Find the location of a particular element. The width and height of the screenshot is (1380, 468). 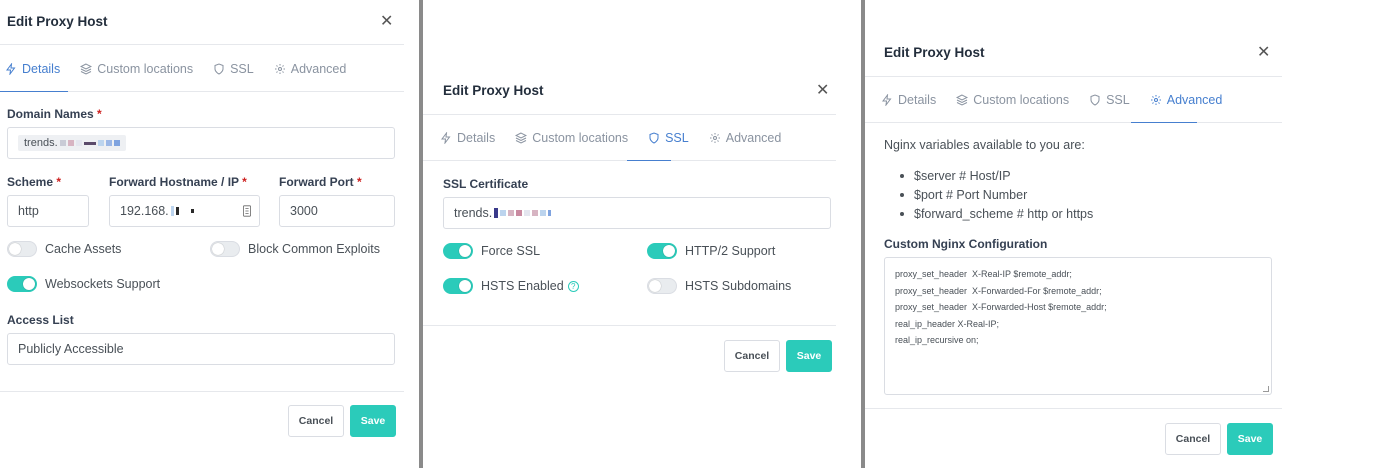

toggle-label: HTTP/2 Support is located at coordinates (730, 251).